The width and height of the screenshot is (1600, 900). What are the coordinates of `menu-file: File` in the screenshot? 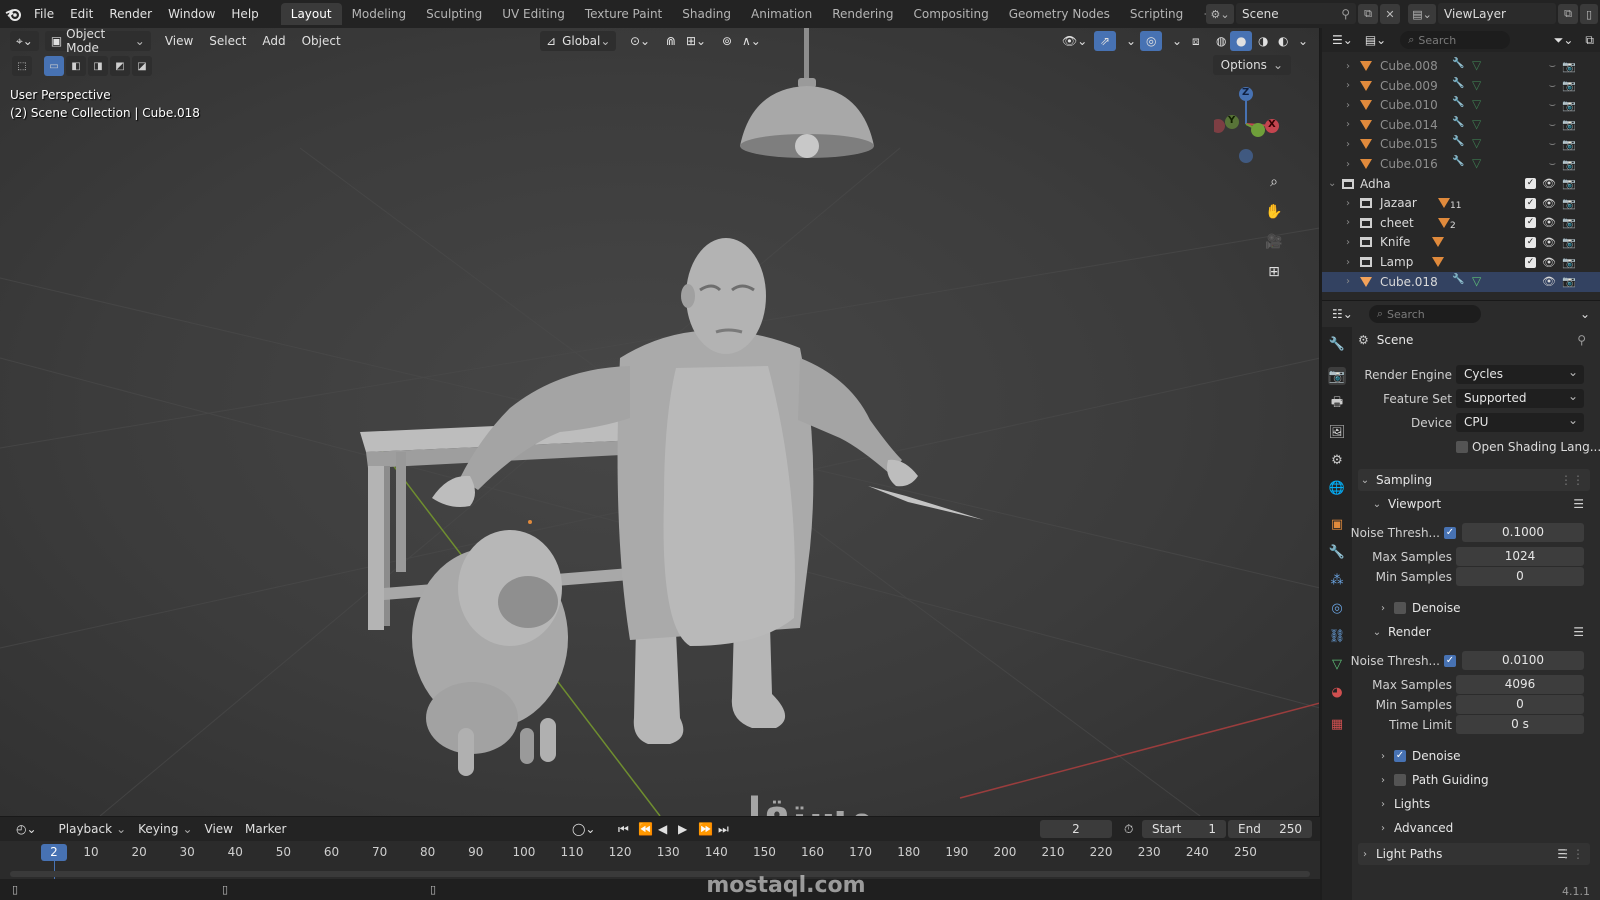 It's located at (44, 14).